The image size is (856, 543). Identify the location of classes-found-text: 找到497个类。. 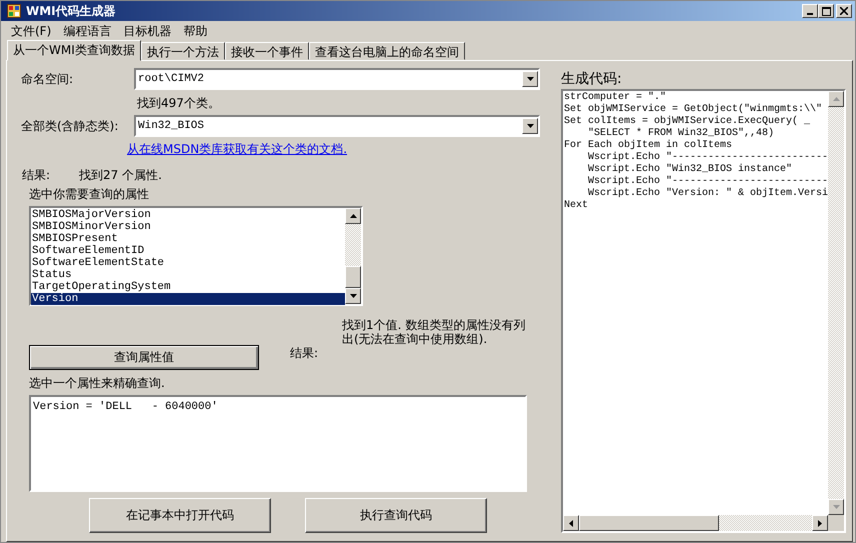
(179, 103).